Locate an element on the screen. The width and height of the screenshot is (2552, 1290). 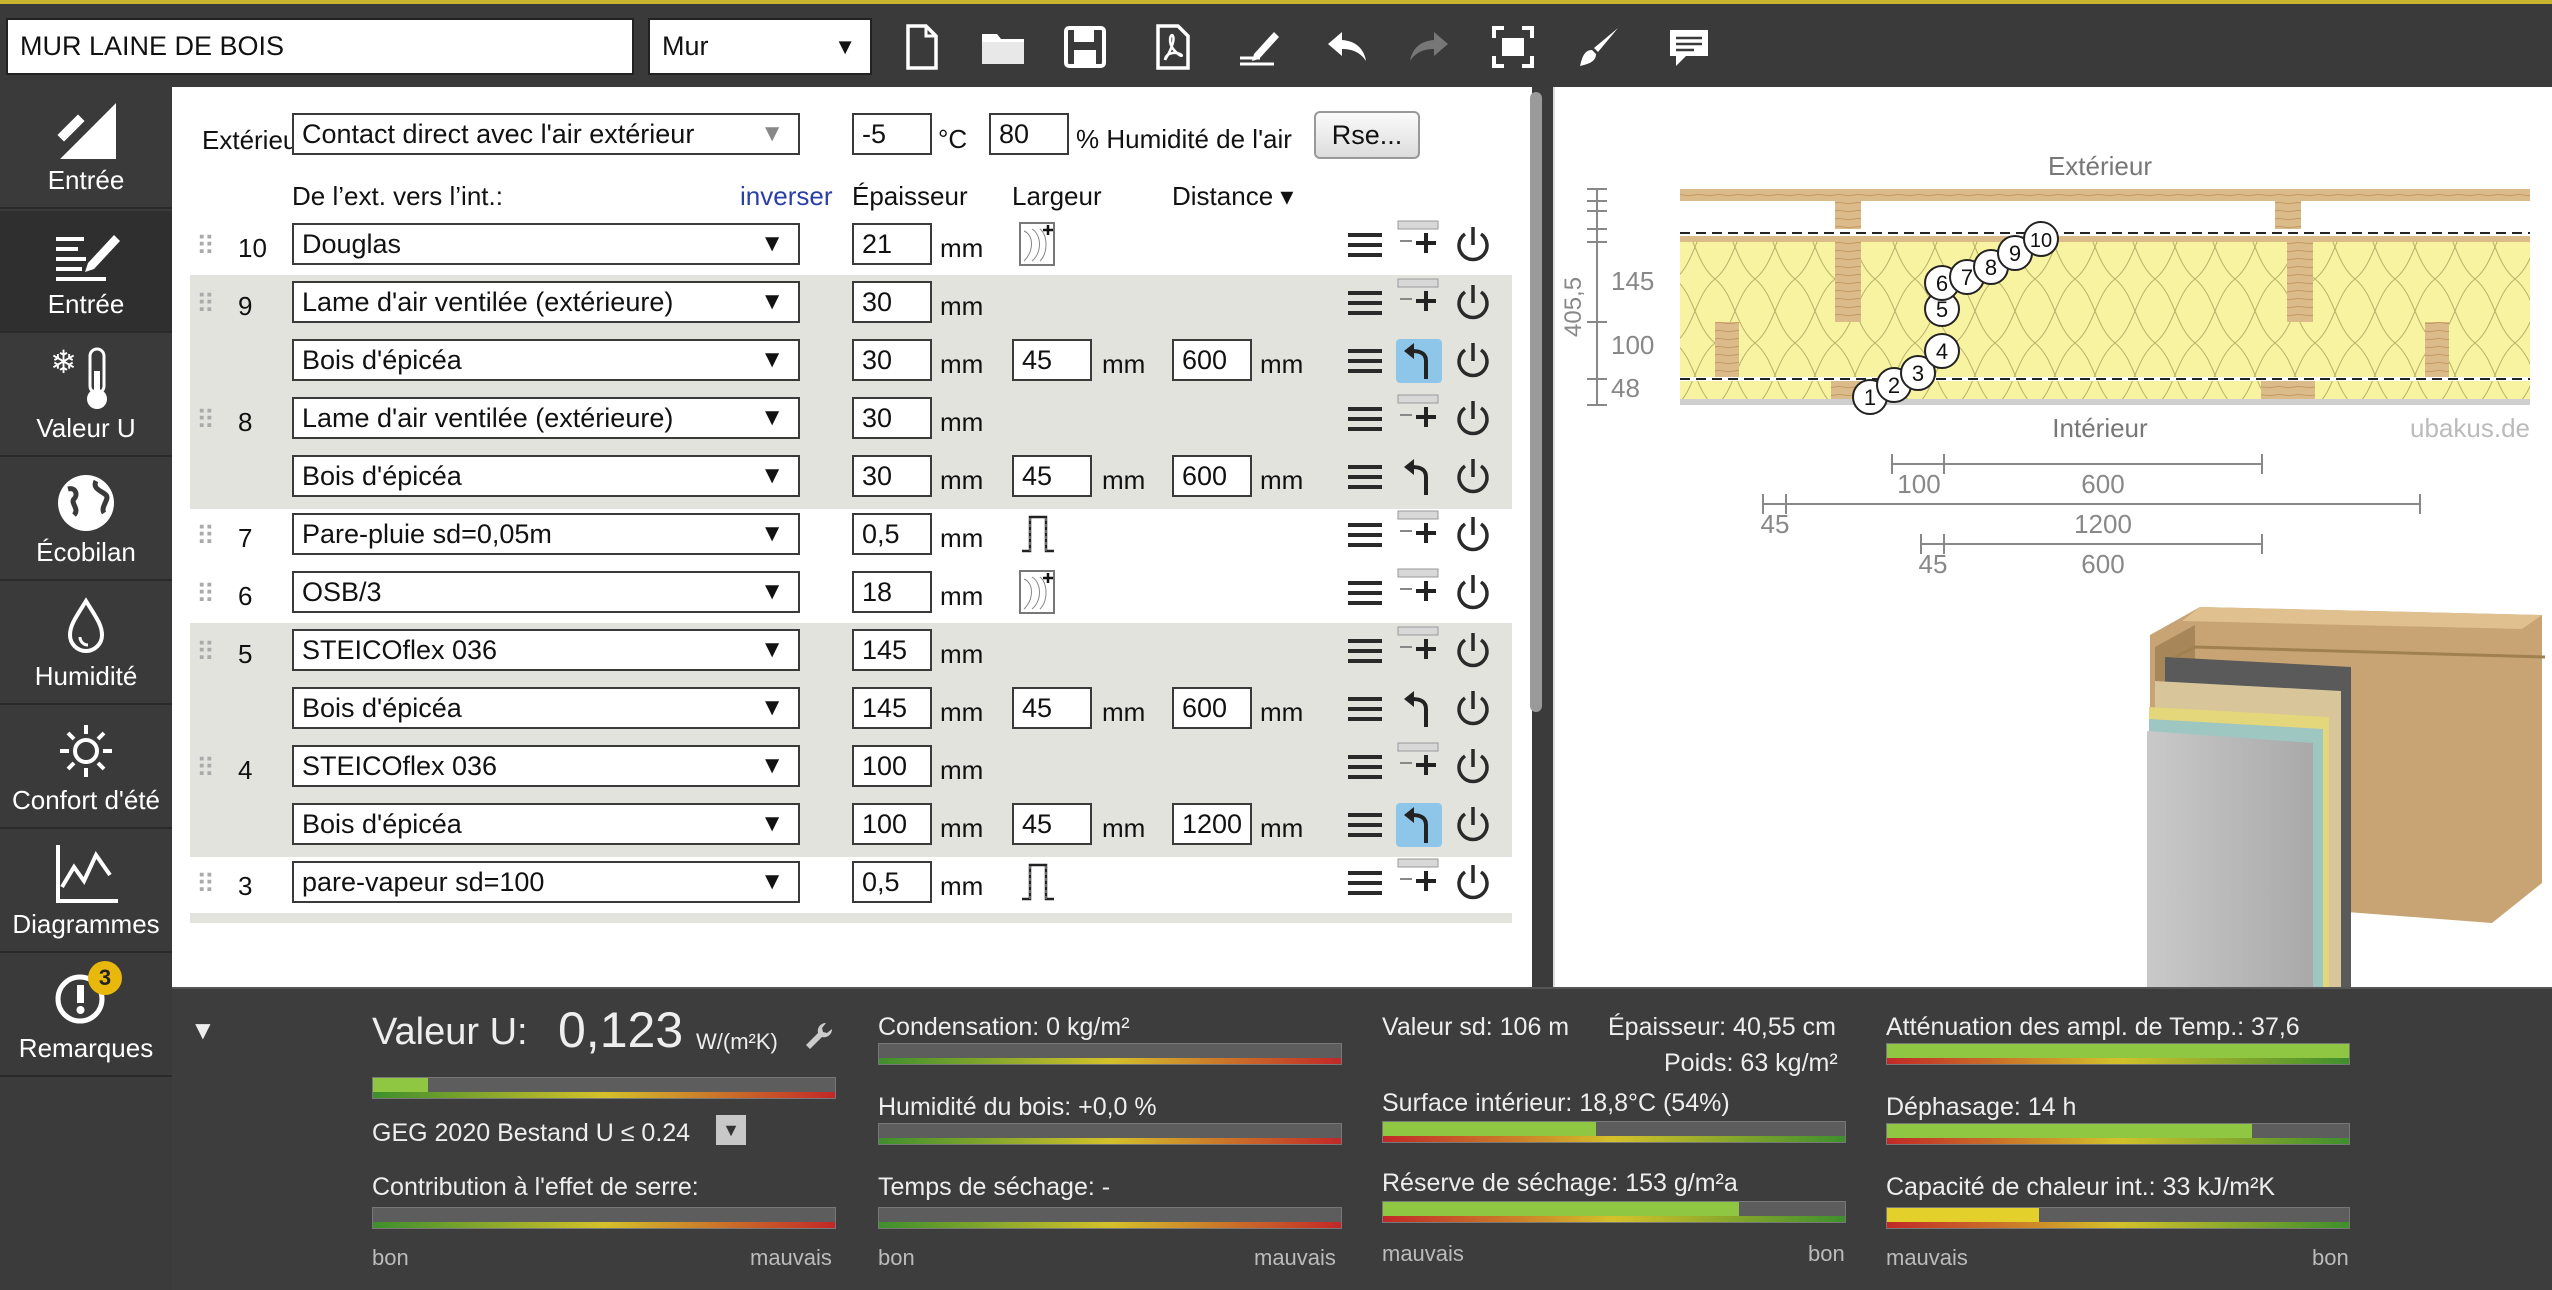
standard-dropdown-icon: ▼ is located at coordinates (731, 1130).